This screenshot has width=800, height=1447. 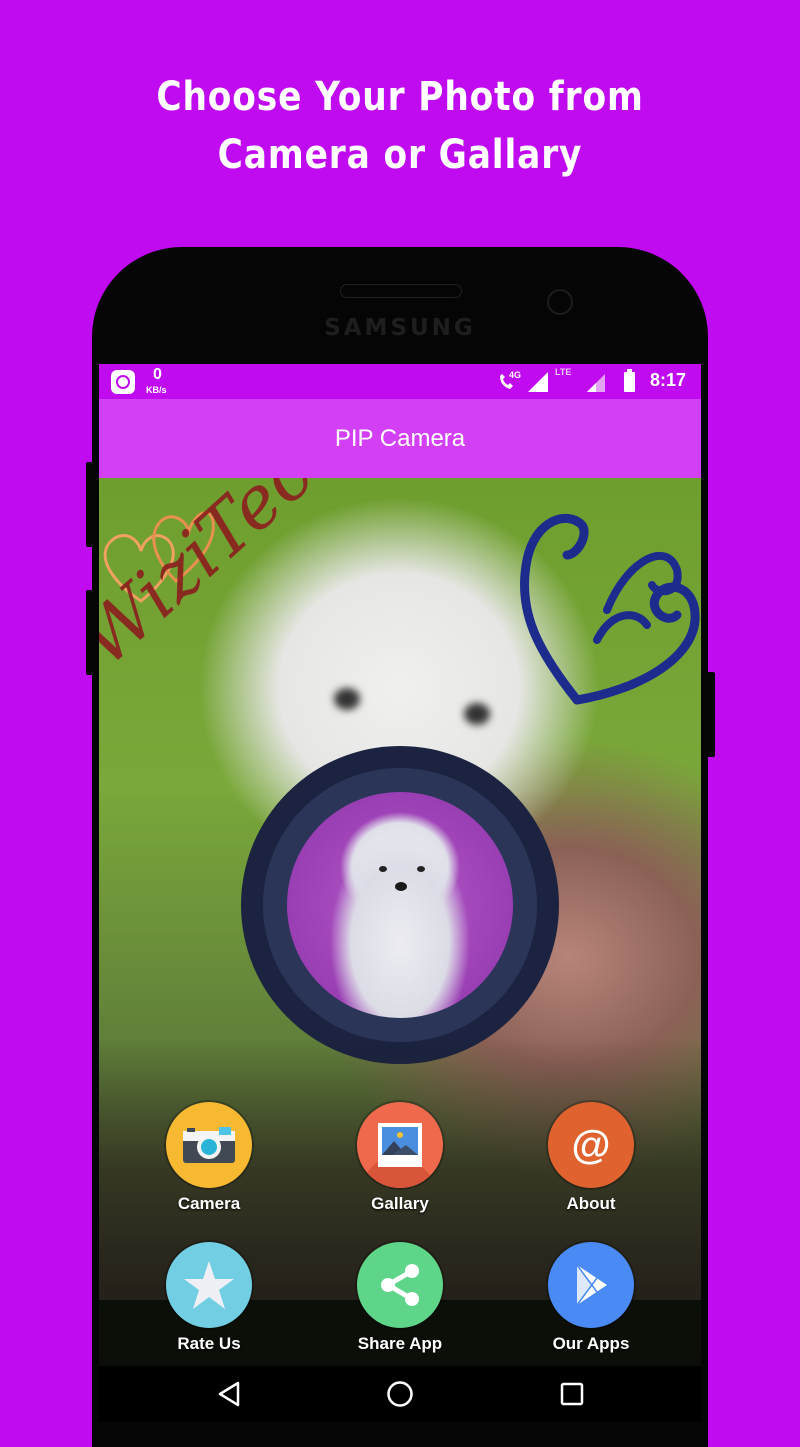 What do you see at coordinates (512, 381) in the screenshot?
I see `volte-call-icon: 4G` at bounding box center [512, 381].